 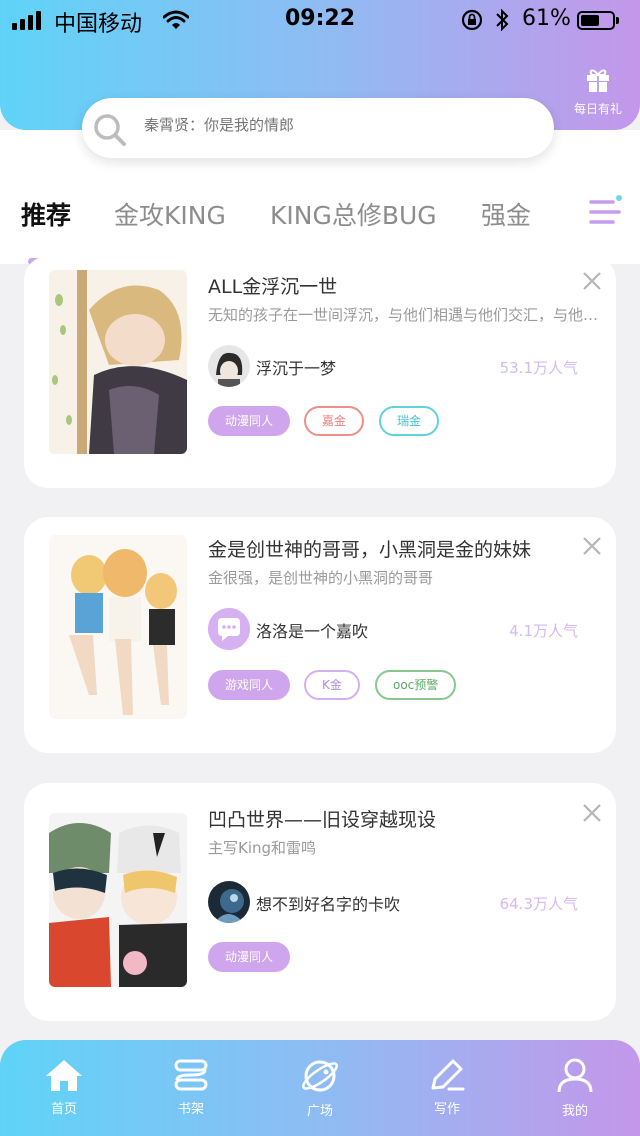 I want to click on category-menu-icon, so click(x=605, y=212).